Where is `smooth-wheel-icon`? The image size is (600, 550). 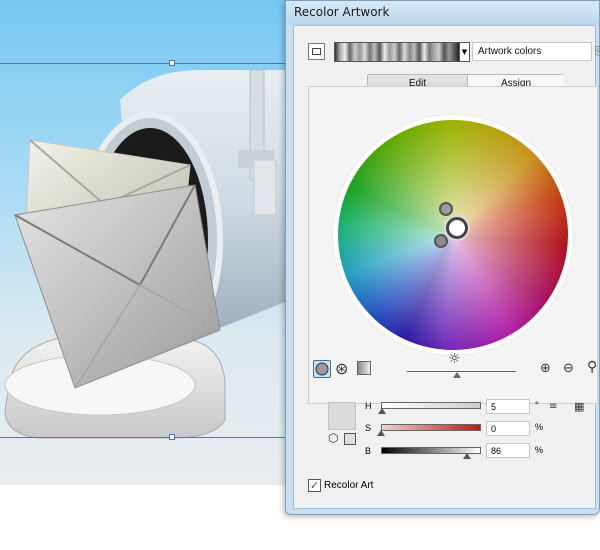 smooth-wheel-icon is located at coordinates (322, 369).